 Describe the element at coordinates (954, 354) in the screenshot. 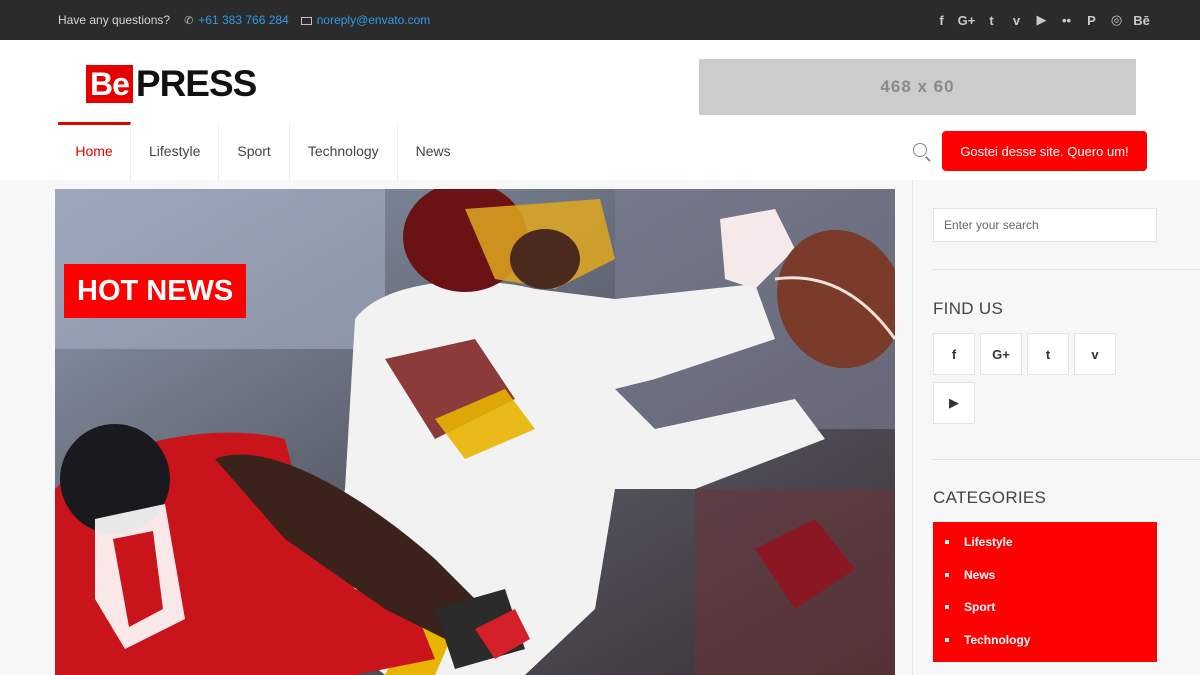

I see `find-us-facebook-icon: f` at that location.